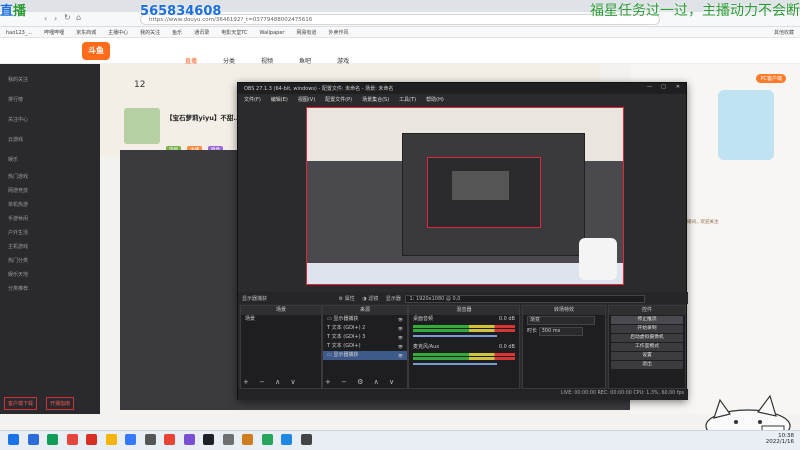  I want to click on scene-dock-controls: + − ∧ ∨, so click(271, 382).